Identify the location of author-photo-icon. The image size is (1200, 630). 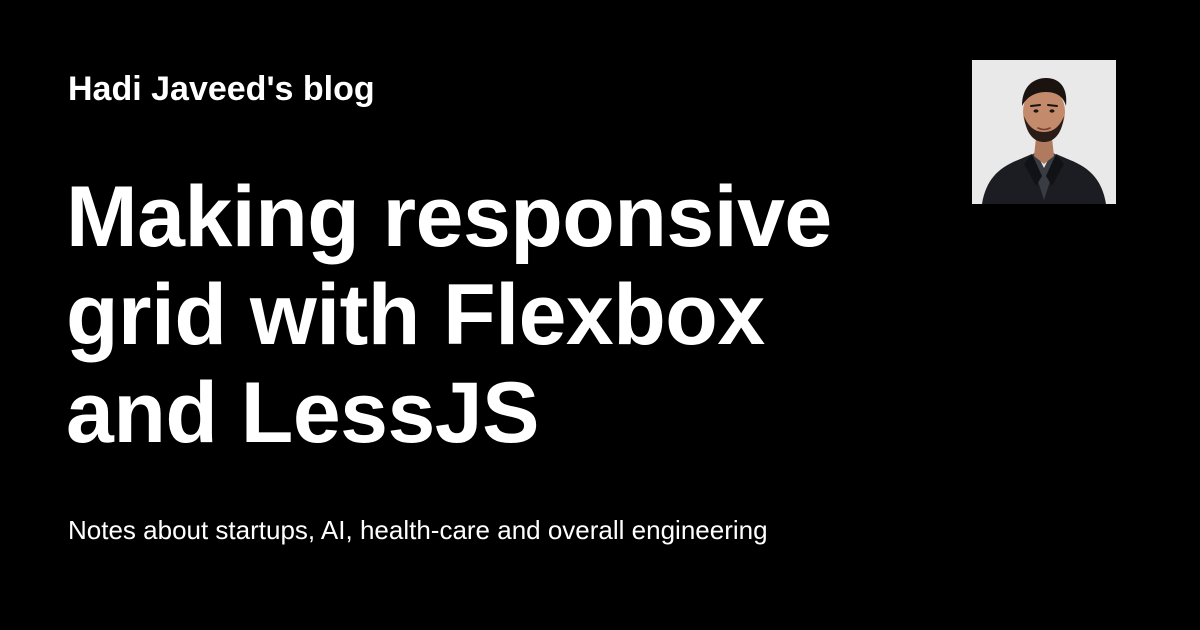
(1044, 132).